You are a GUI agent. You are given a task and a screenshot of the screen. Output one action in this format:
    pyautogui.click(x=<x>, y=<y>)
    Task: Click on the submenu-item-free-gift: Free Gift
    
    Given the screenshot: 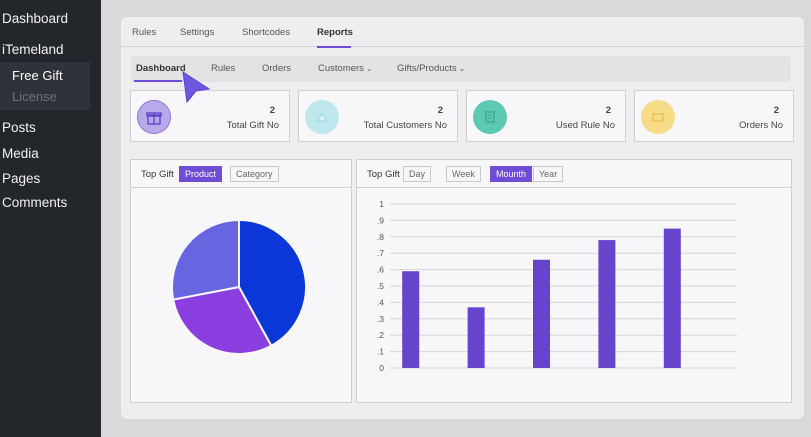 What is the action you would take?
    pyautogui.click(x=37, y=75)
    